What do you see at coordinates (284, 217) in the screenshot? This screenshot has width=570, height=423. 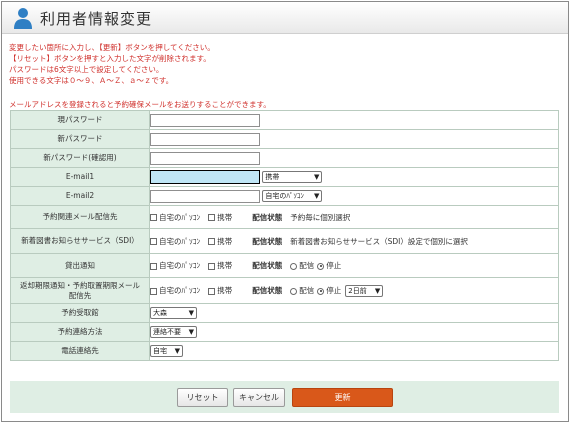 I see `row-reservation-mail: 予約関連メール配信先 自宅のﾊﾟｿｺﾝ 携帯 配信状態 予約毎に個別選択` at bounding box center [284, 217].